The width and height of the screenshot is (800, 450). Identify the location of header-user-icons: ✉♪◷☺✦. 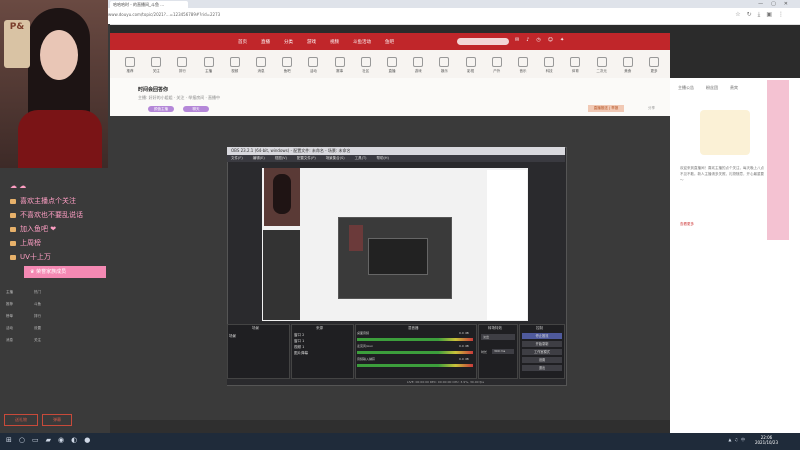
(543, 40).